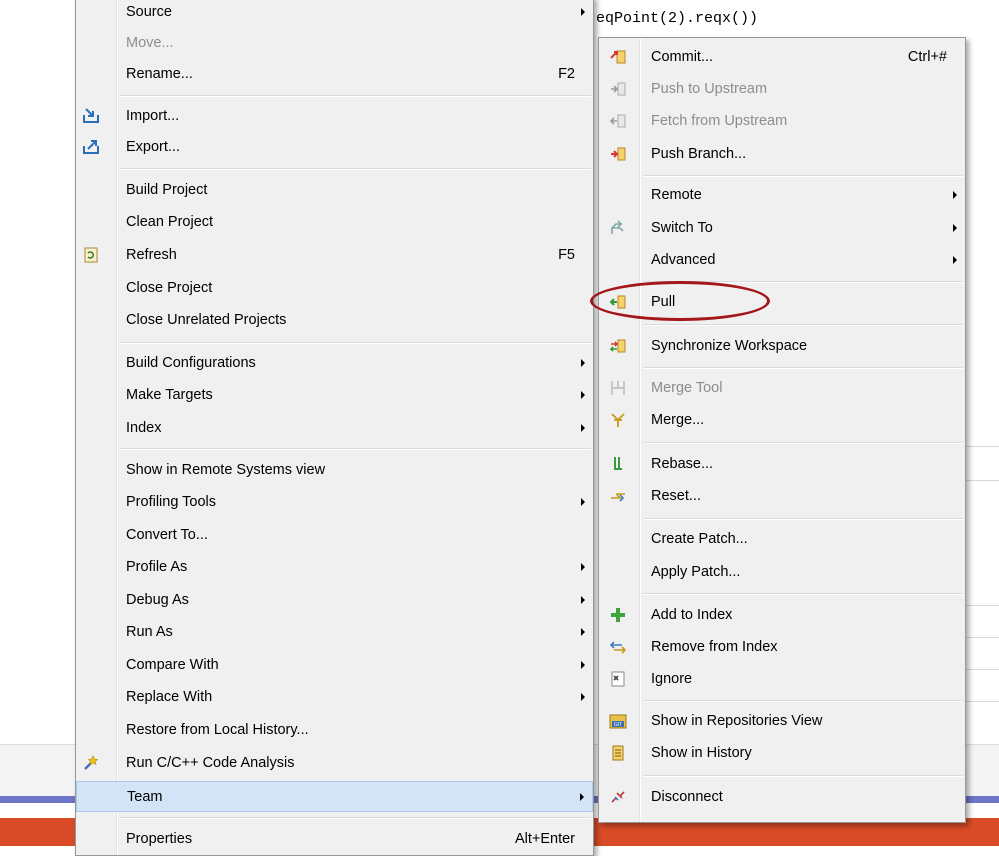 Image resolution: width=999 pixels, height=856 pixels. Describe the element at coordinates (334, 14) in the screenshot. I see `menu-item-source: Source` at that location.